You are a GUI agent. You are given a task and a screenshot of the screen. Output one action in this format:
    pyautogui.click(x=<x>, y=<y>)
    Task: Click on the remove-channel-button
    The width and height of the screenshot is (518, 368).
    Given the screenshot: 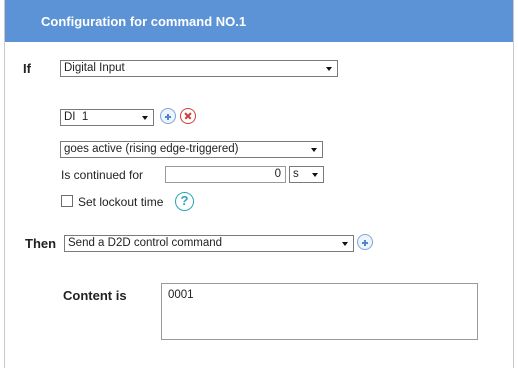 What is the action you would take?
    pyautogui.click(x=188, y=116)
    